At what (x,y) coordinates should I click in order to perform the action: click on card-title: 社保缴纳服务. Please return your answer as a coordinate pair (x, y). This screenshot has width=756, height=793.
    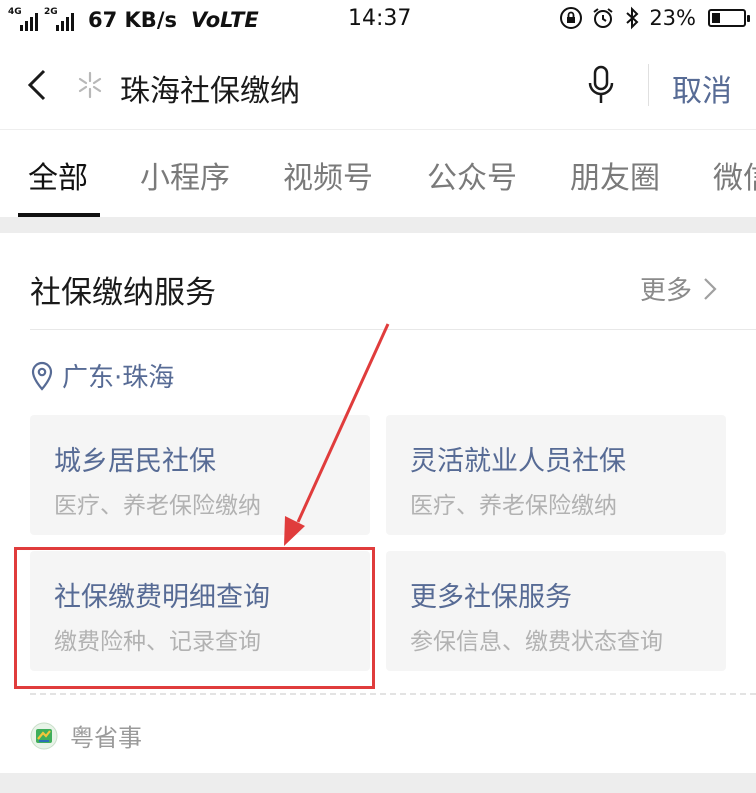
    Looking at the image, I should click on (123, 293).